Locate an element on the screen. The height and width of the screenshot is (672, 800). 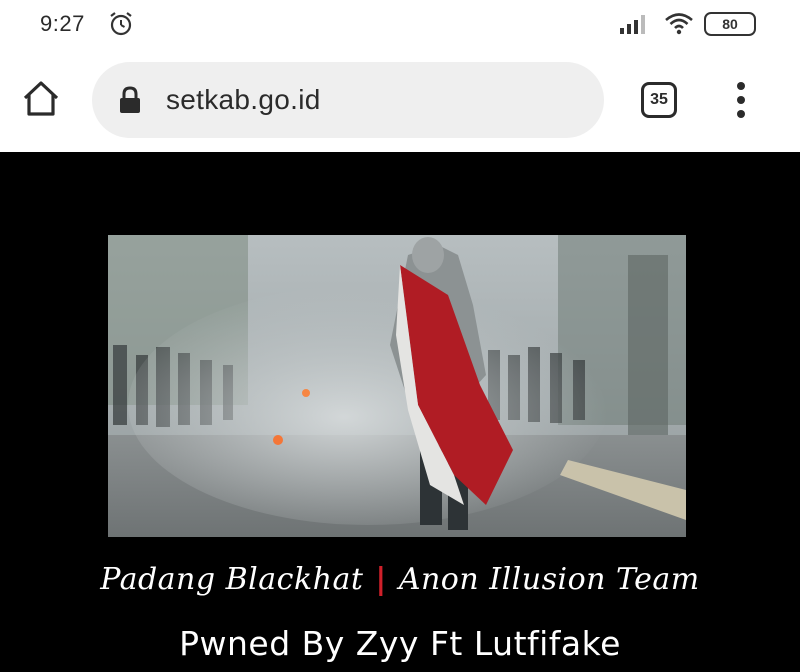
battery-level: 80 is located at coordinates (730, 24).